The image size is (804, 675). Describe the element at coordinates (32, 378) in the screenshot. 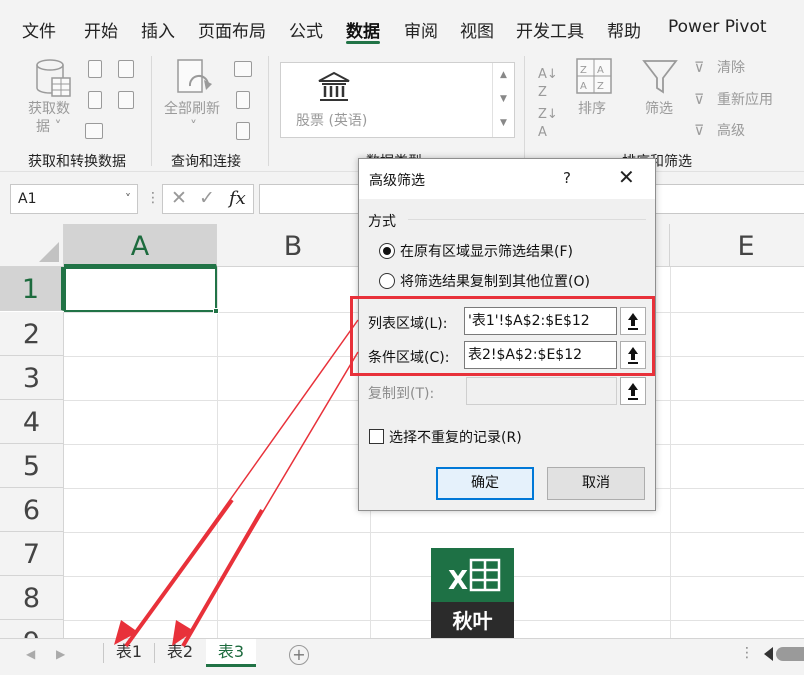

I see `row-header: 3` at that location.